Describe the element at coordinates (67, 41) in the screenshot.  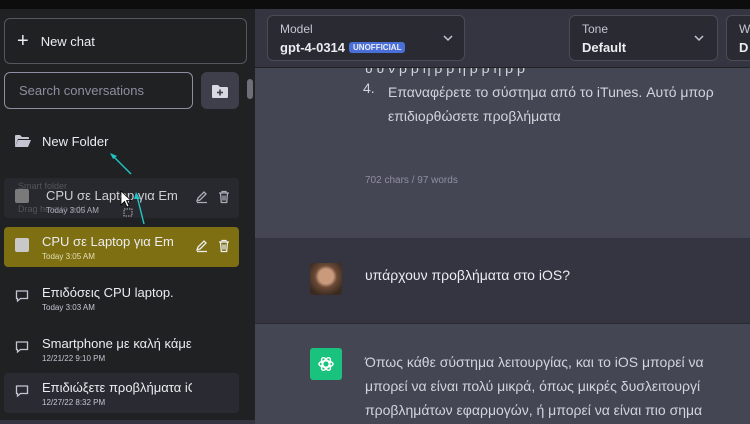
I see `new-chat-label: New chat` at that location.